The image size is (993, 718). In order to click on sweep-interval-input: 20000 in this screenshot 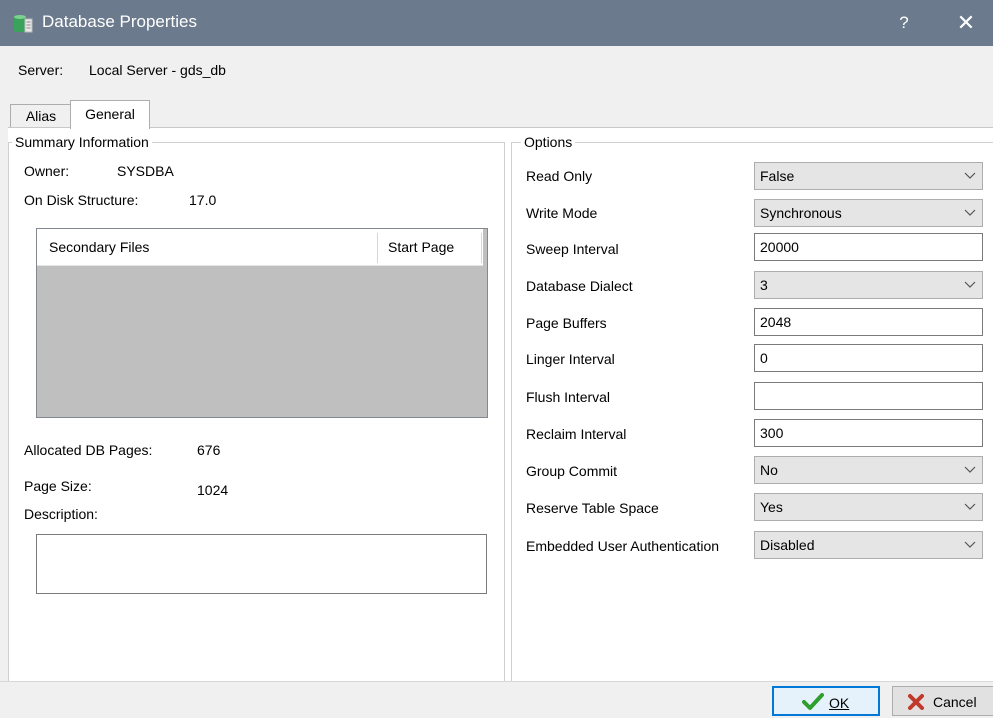, I will do `click(868, 247)`.